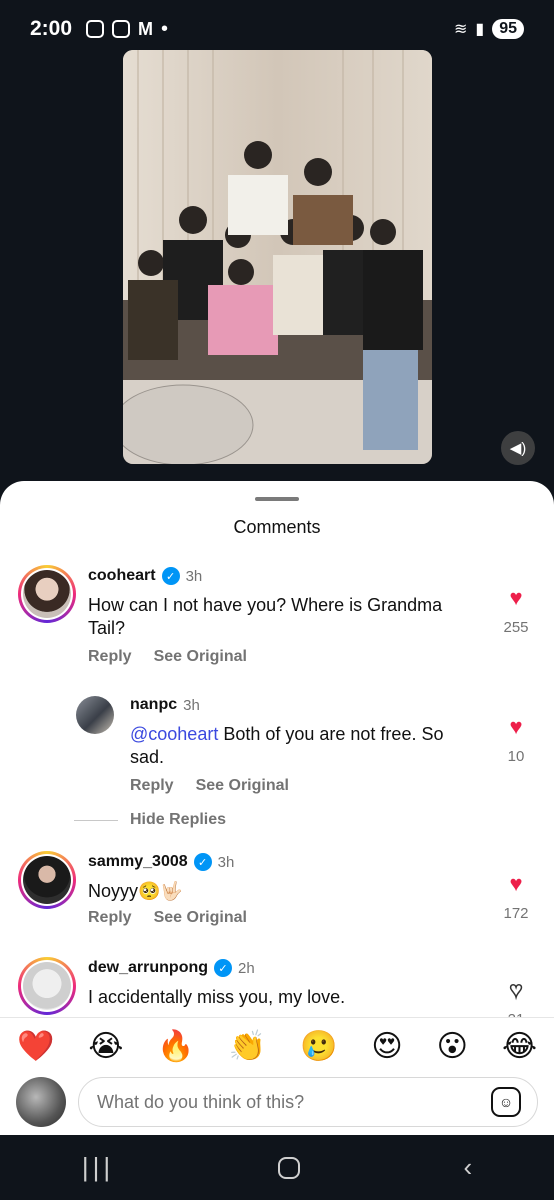  What do you see at coordinates (35, 1046) in the screenshot?
I see `emoji-red-heart: ❤️` at bounding box center [35, 1046].